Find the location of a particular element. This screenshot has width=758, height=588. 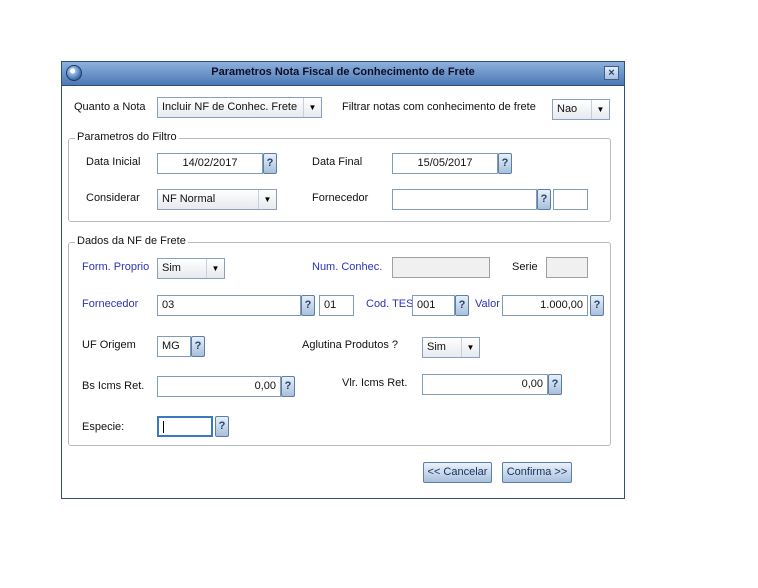

uf-origem-label: UF Origem is located at coordinates (109, 345).